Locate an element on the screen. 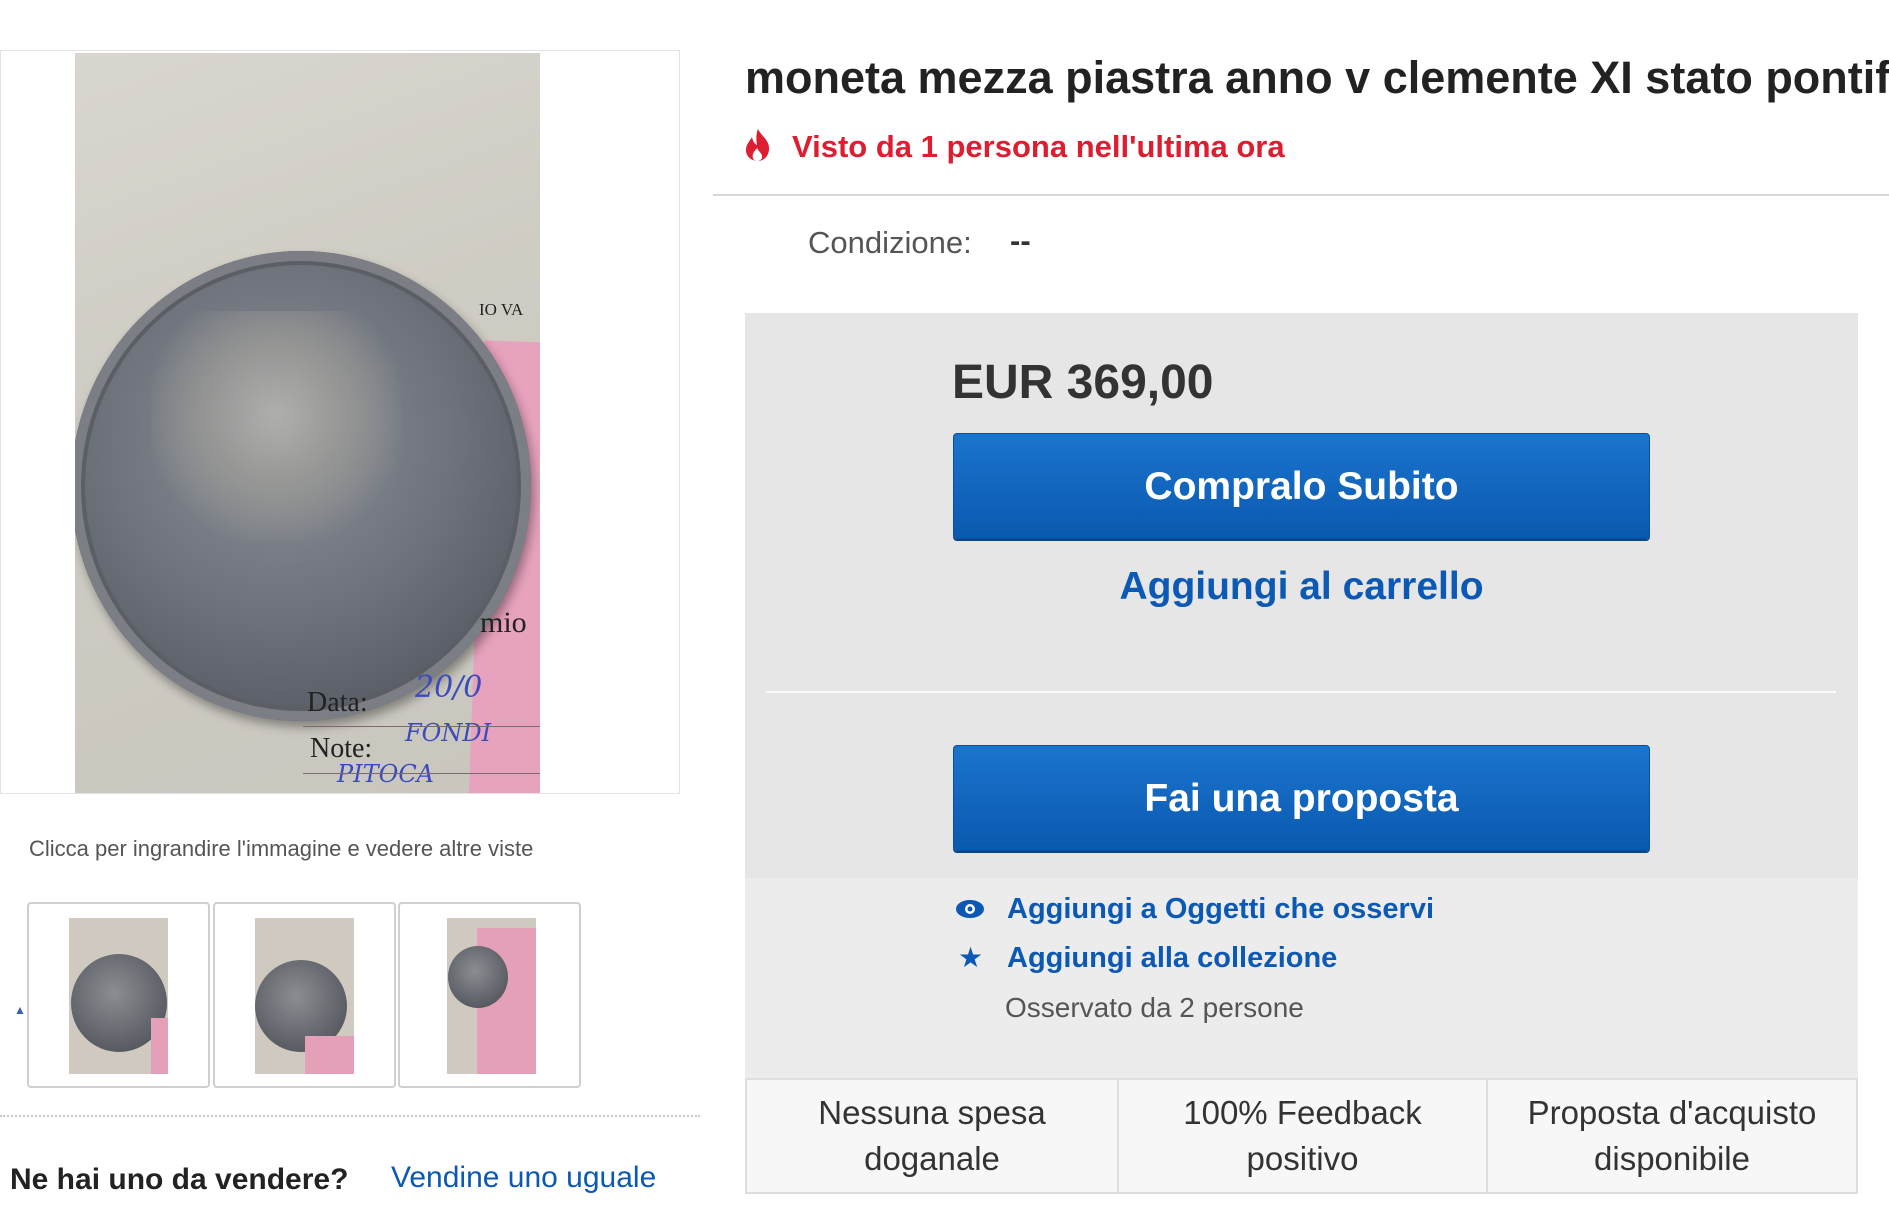 The height and width of the screenshot is (1226, 1889). sell-question: Ne hai uno da vendere? is located at coordinates (179, 1179).